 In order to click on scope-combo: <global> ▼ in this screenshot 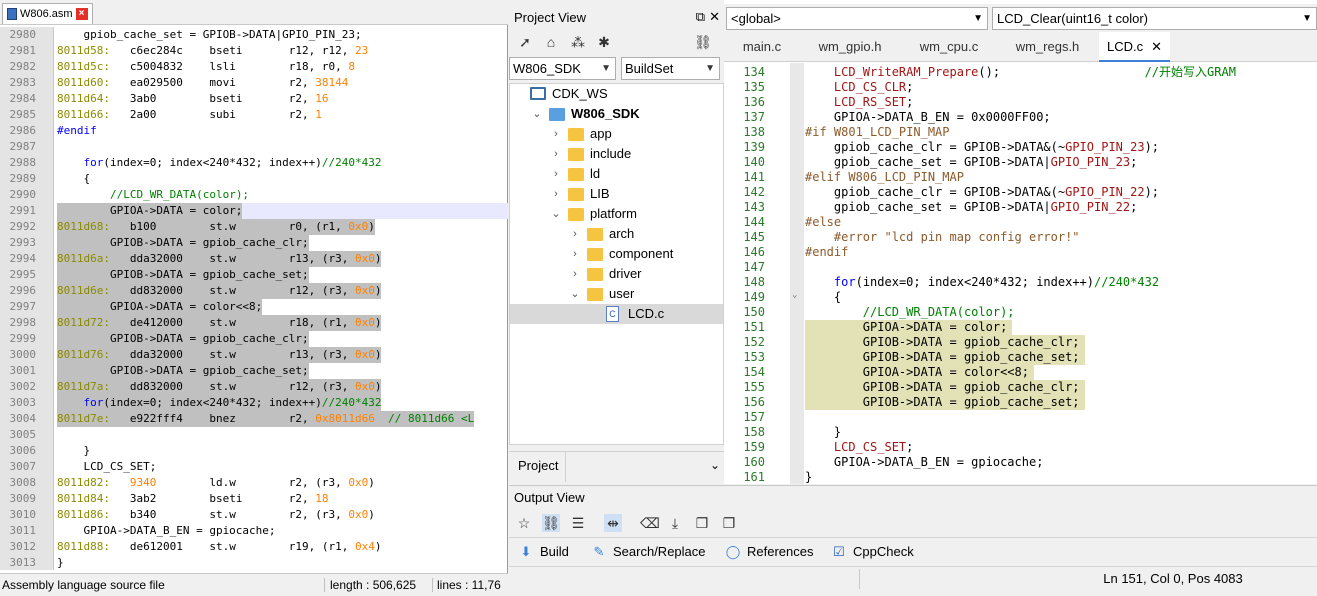, I will do `click(857, 18)`.